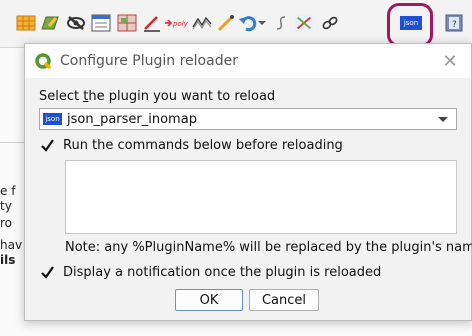  What do you see at coordinates (180, 24) in the screenshot?
I see `polygon-icon-text: poly` at bounding box center [180, 24].